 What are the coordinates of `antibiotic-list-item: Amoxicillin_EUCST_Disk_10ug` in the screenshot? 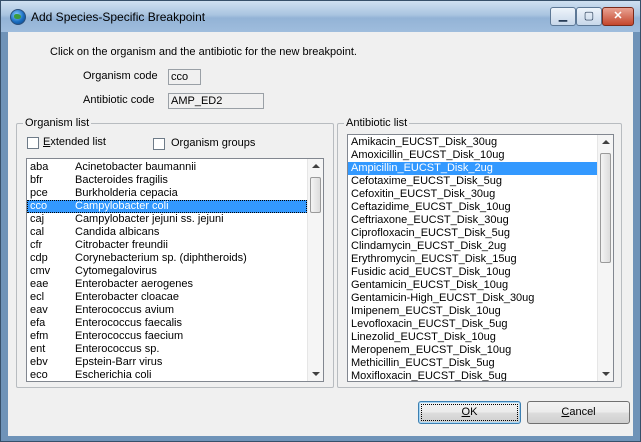 It's located at (472, 155).